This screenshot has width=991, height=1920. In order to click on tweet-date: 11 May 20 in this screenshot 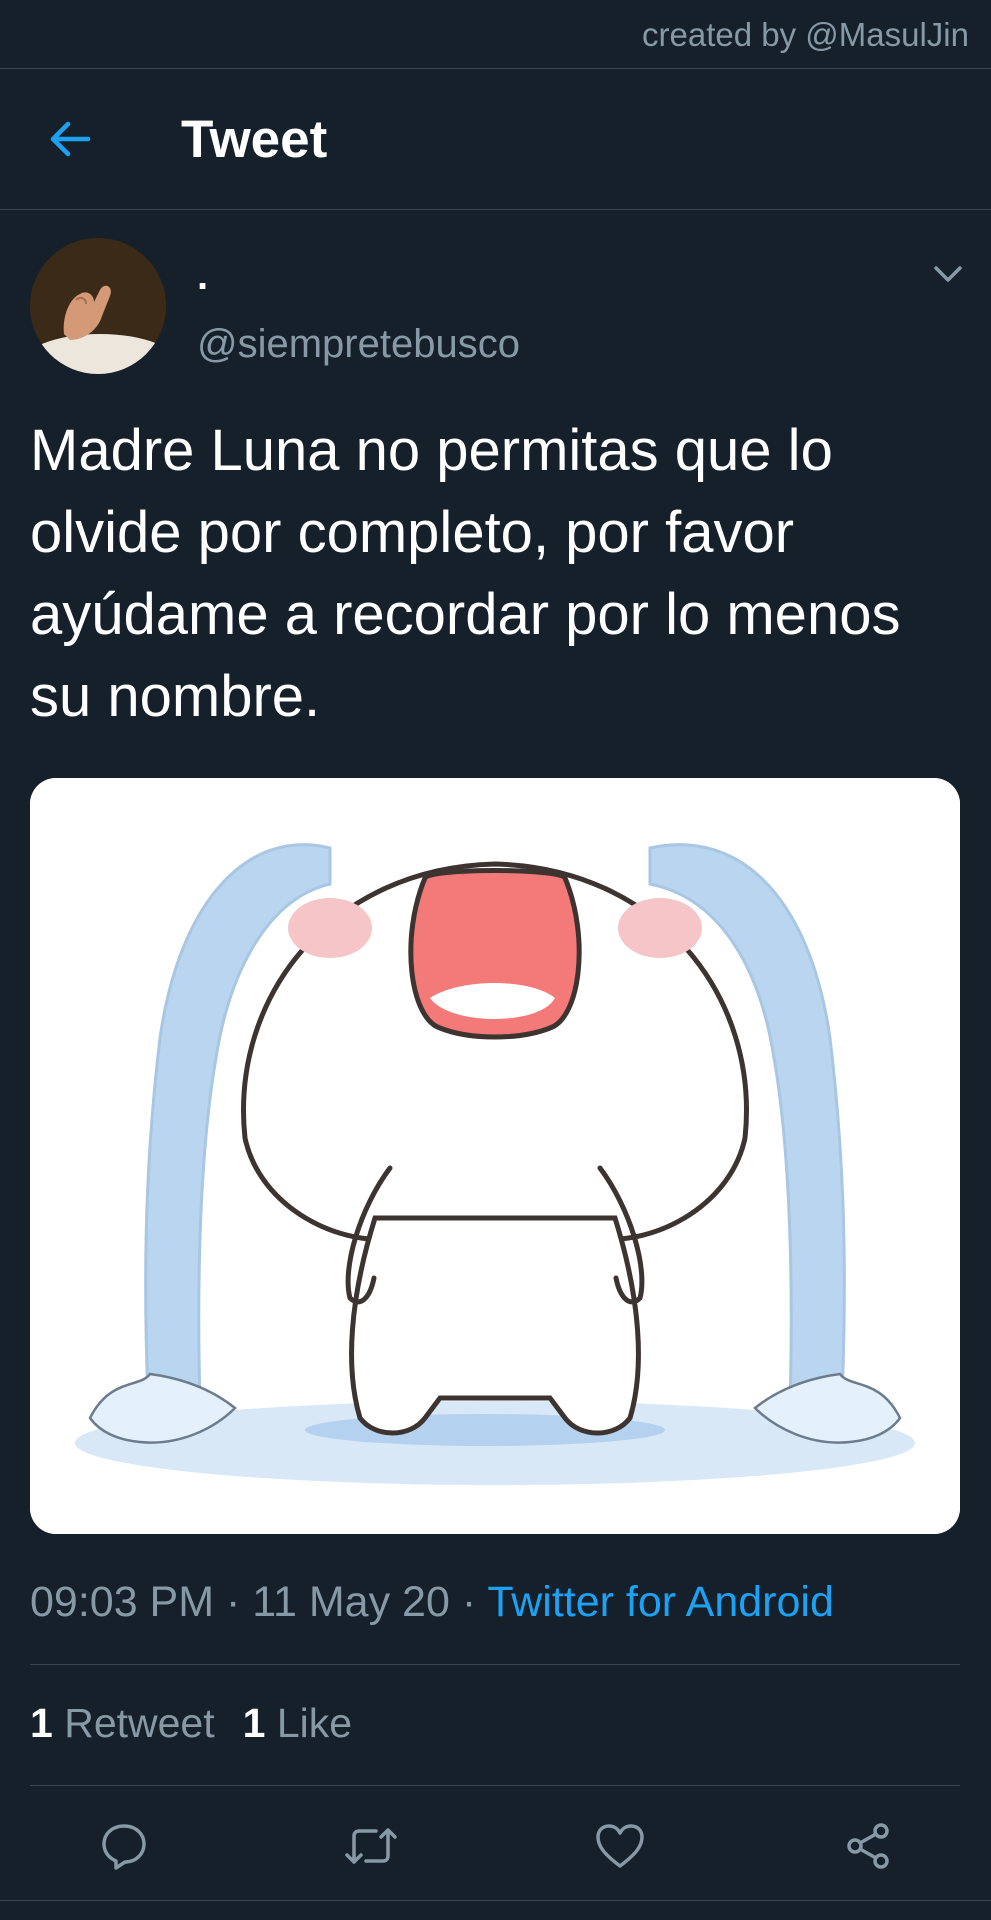, I will do `click(351, 1602)`.